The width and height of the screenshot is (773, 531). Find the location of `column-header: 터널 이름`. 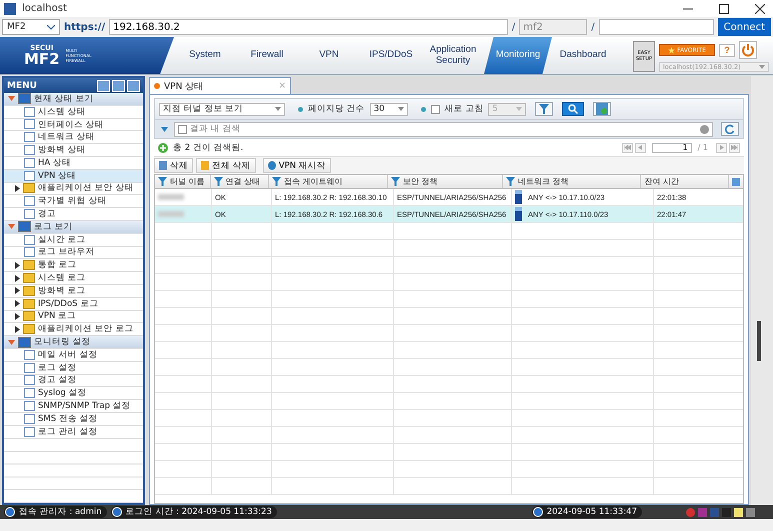

column-header: 터널 이름 is located at coordinates (183, 181).